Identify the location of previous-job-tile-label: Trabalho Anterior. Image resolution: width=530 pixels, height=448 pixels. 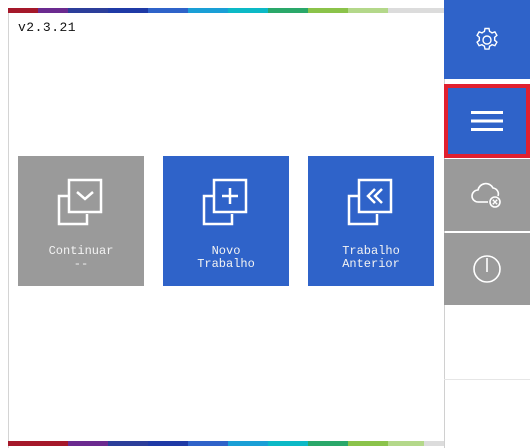
(371, 258).